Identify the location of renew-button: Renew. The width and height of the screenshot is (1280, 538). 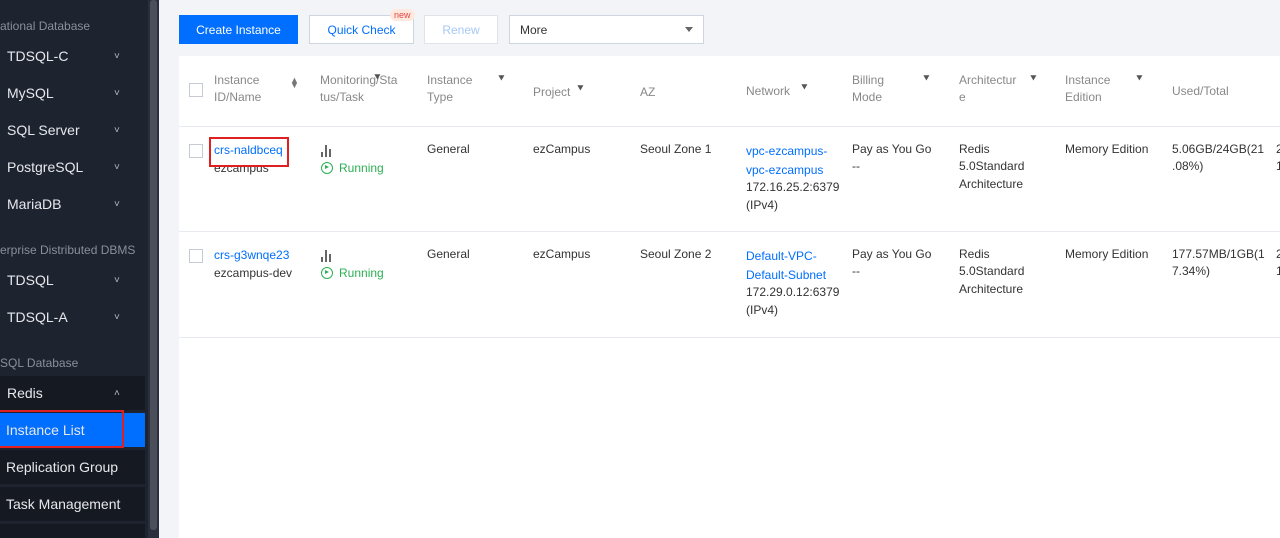
(461, 29).